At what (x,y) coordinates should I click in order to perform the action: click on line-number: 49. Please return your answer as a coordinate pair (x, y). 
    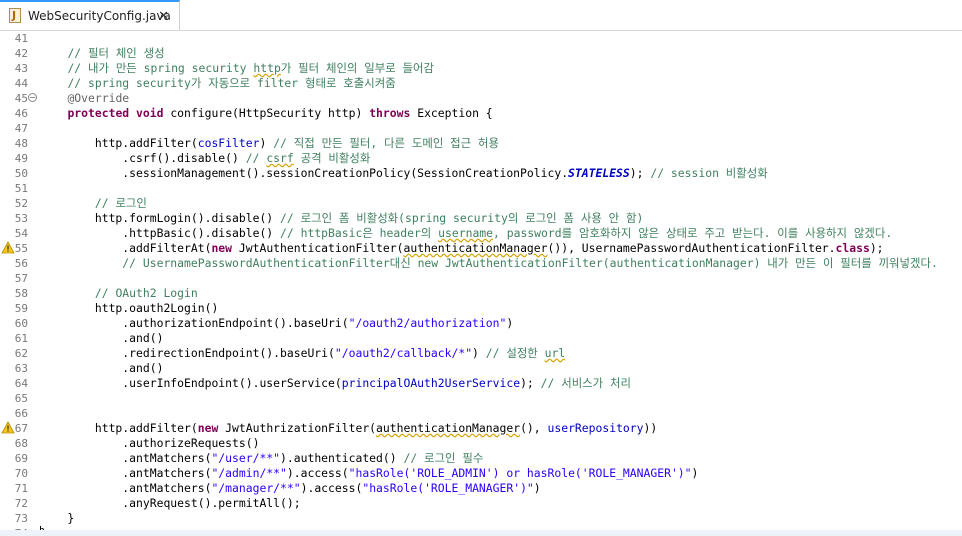
    Looking at the image, I should click on (21, 158).